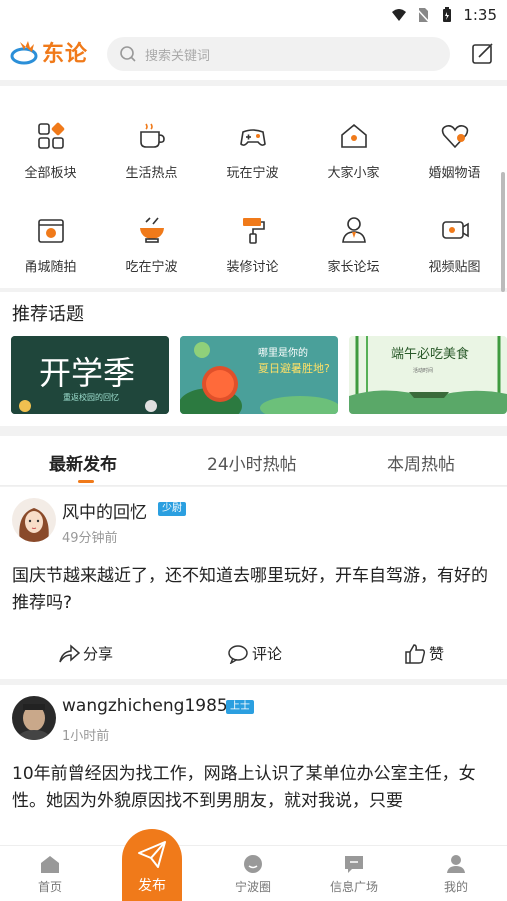 The width and height of the screenshot is (507, 901). What do you see at coordinates (455, 887) in the screenshot?
I see `nav-label: 我的` at bounding box center [455, 887].